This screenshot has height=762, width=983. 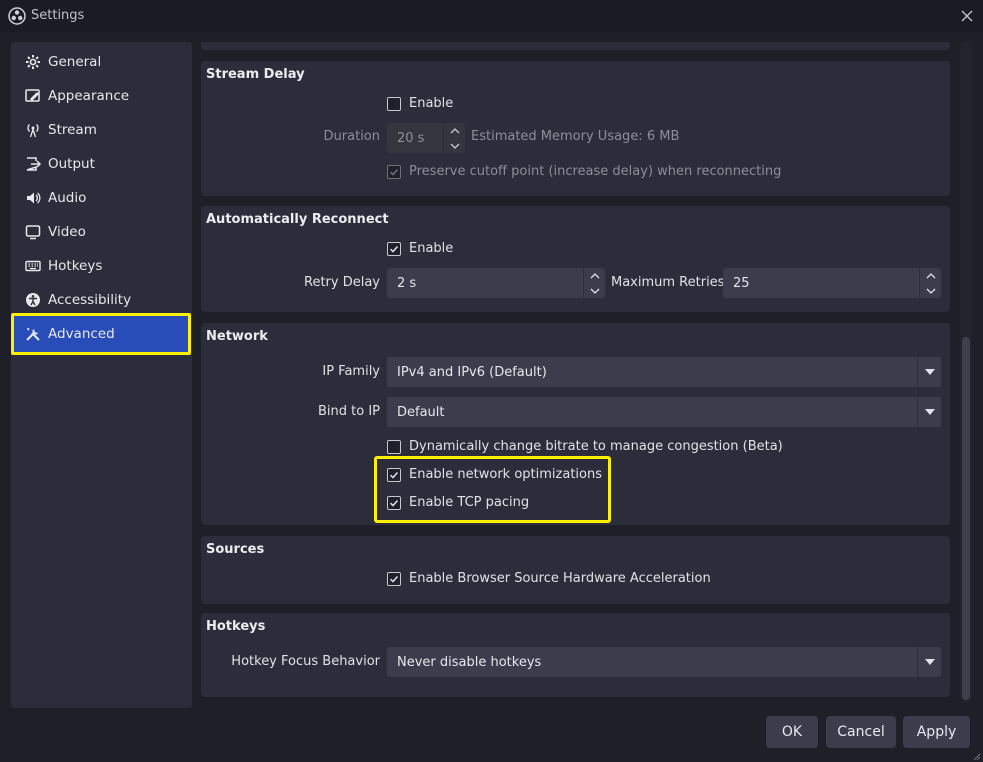 I want to click on resize-grip-icon, so click(x=976, y=755).